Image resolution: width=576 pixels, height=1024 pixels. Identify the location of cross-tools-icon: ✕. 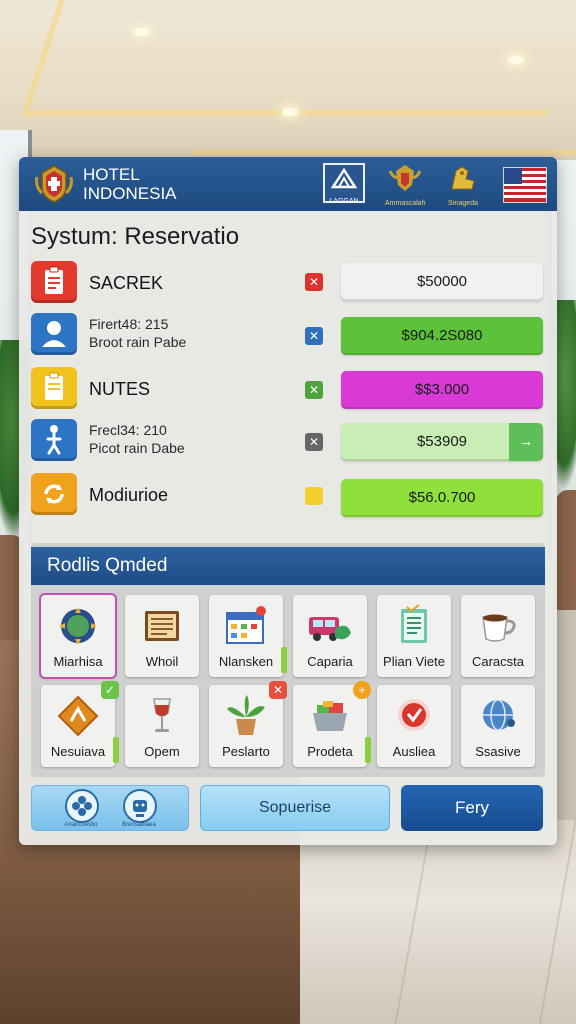
(314, 442).